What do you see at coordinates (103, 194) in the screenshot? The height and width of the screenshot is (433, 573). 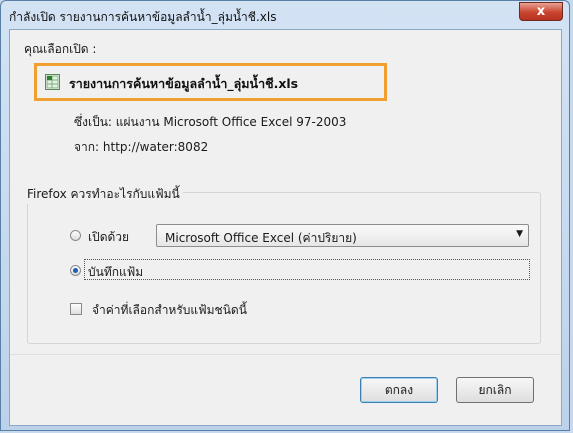 I see `action-group-legend: Firefox ควรทำอะไรกับแฟ้มนี้` at bounding box center [103, 194].